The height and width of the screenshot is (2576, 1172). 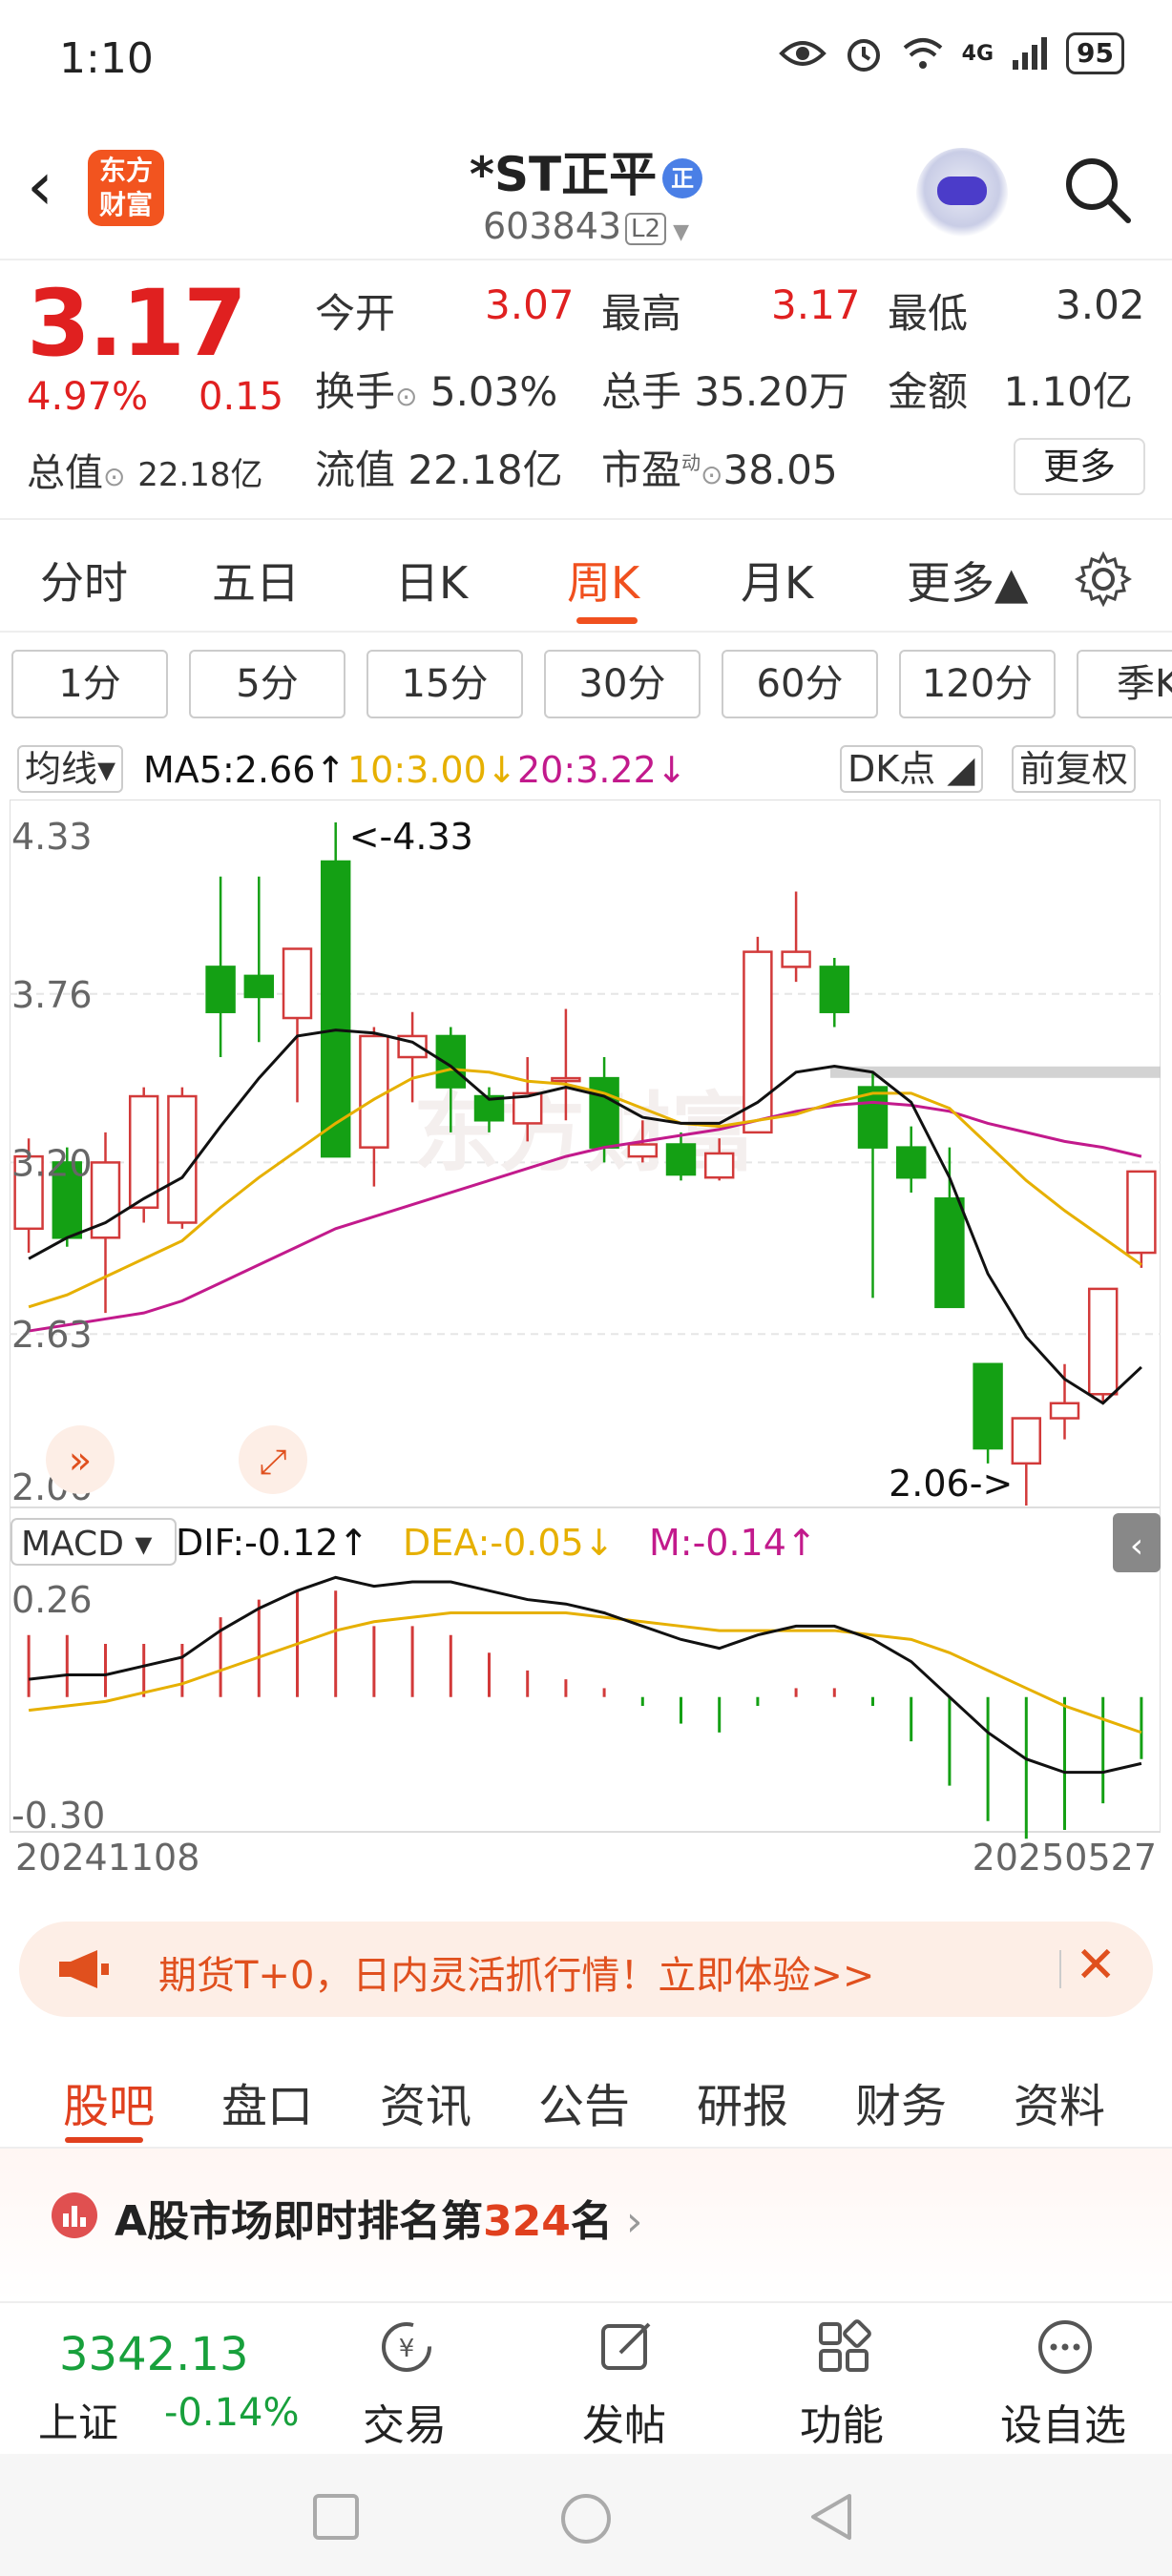 I want to click on home-icon, so click(x=586, y=2518).